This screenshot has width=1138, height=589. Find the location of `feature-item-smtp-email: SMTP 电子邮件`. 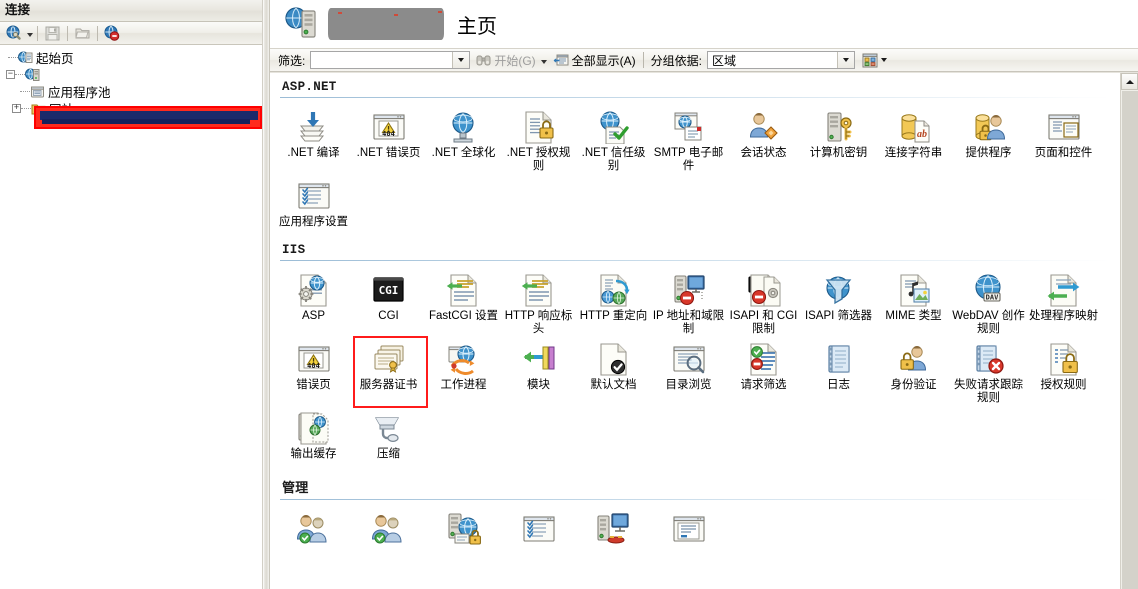

feature-item-smtp-email: SMTP 电子邮件 is located at coordinates (688, 138).